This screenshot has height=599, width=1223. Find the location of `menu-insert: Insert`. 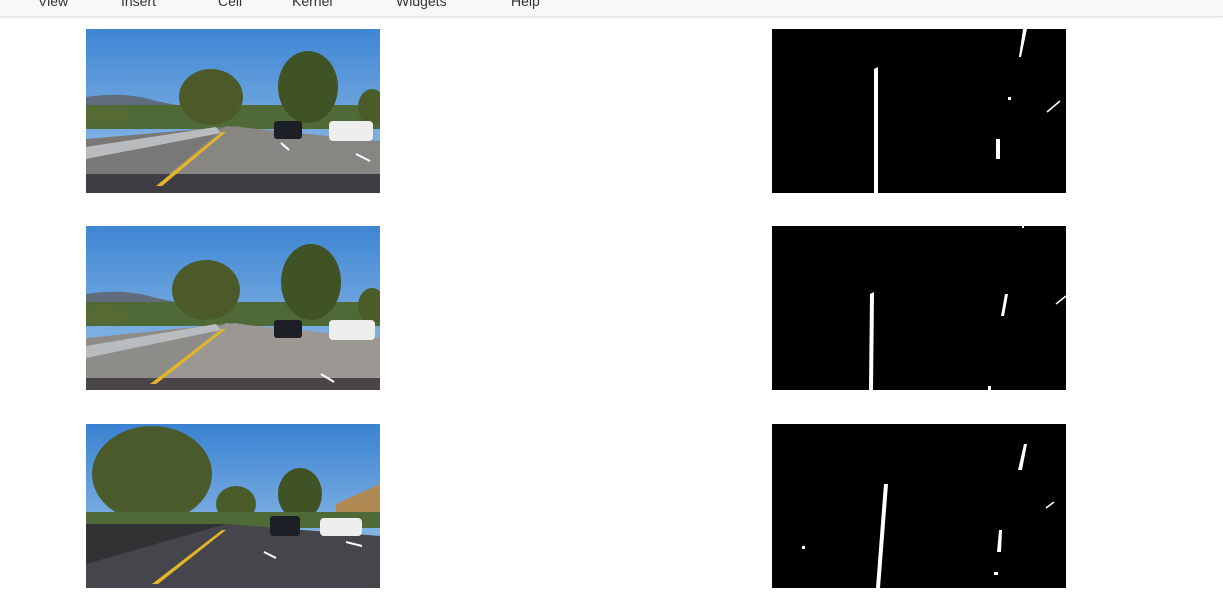

menu-insert: Insert is located at coordinates (138, 7).